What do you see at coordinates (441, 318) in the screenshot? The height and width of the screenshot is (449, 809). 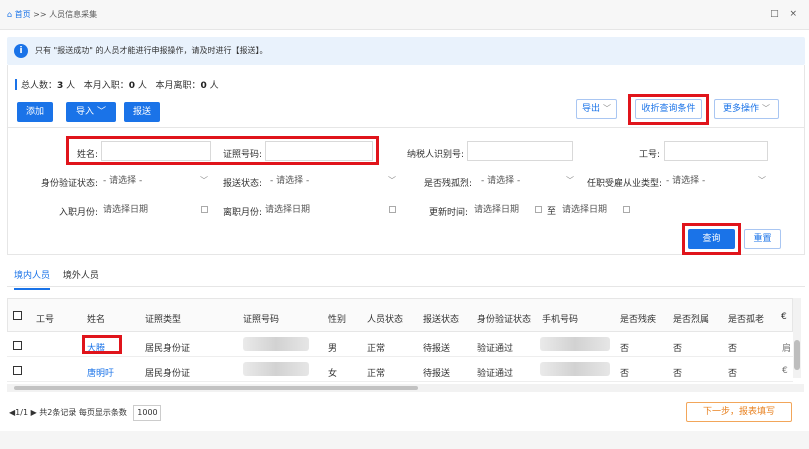 I see `column-header: 报送状态` at bounding box center [441, 318].